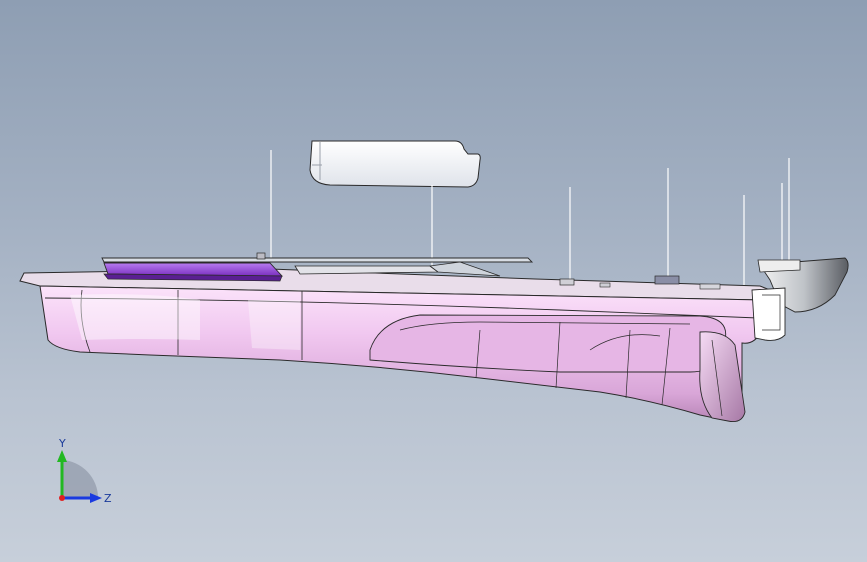  I want to click on floating-lid-part, so click(395, 164).